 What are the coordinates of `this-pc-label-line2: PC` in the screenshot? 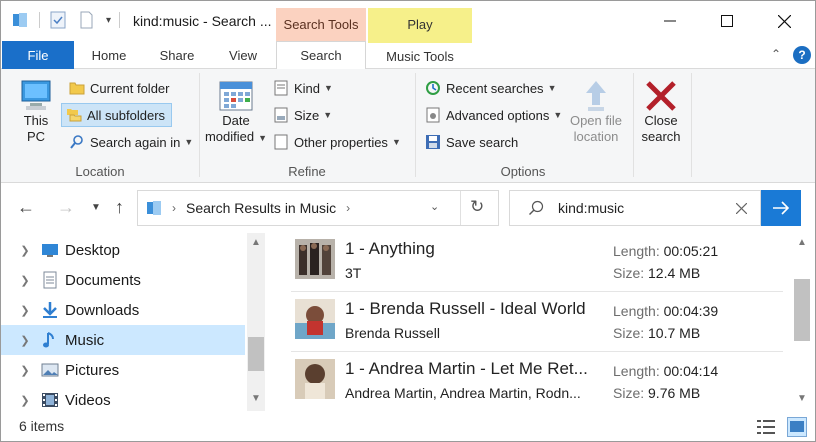 It's located at (36, 136).